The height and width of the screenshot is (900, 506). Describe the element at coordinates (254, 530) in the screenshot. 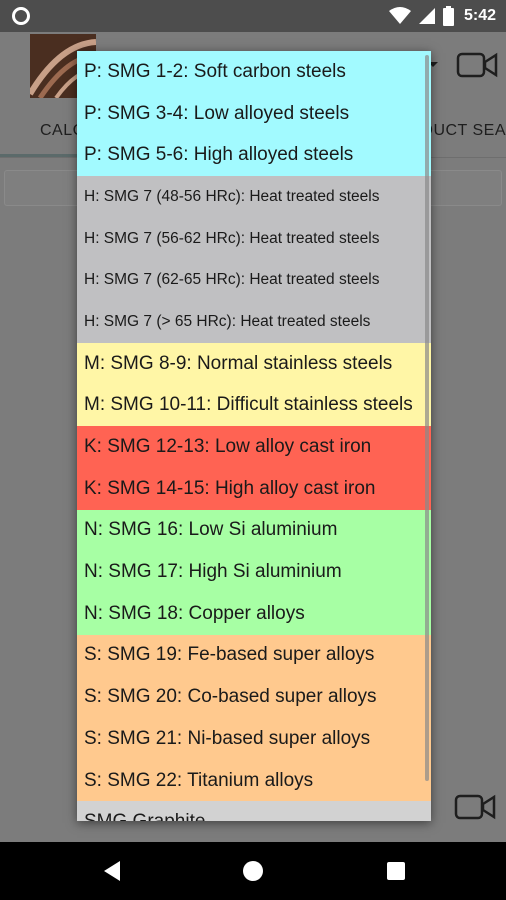

I see `list-item: N: SMG 16: Low Si aluminium` at that location.